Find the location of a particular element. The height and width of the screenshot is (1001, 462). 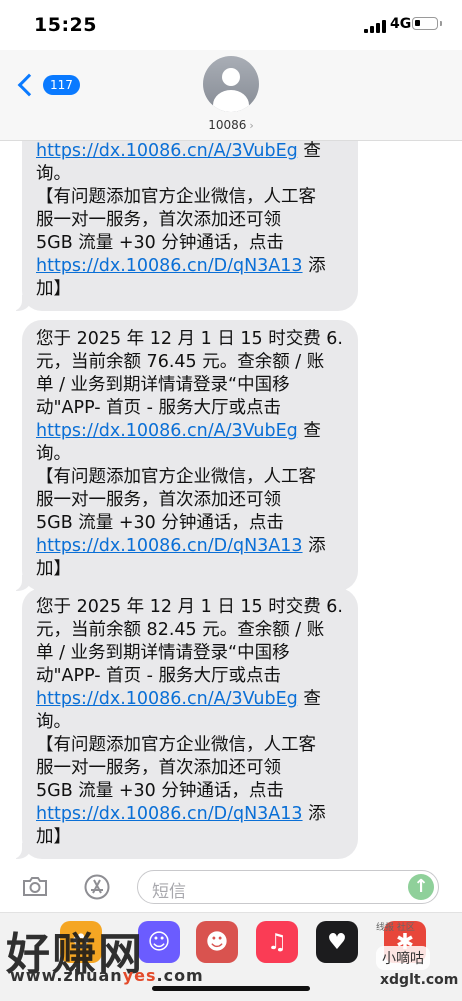

input-bar: 短信 ↑ is located at coordinates (231, 887).